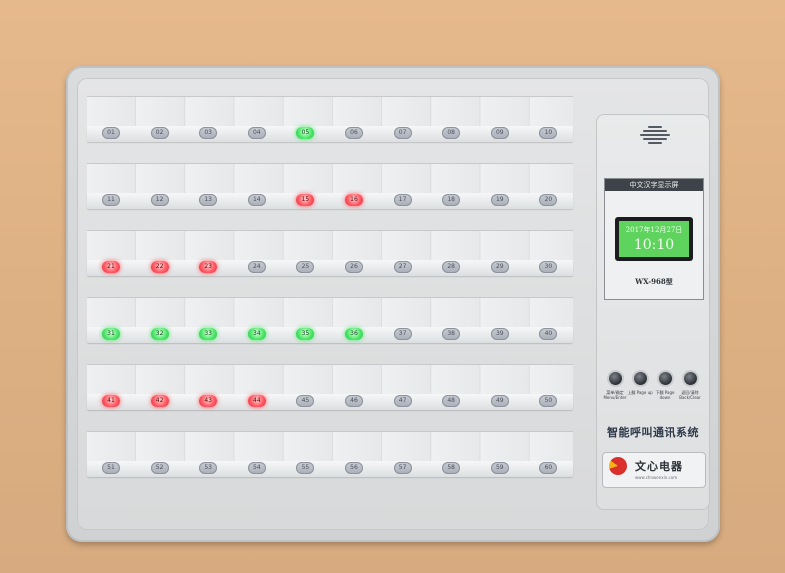 The width and height of the screenshot is (785, 573). I want to click on call-key: 09, so click(499, 133).